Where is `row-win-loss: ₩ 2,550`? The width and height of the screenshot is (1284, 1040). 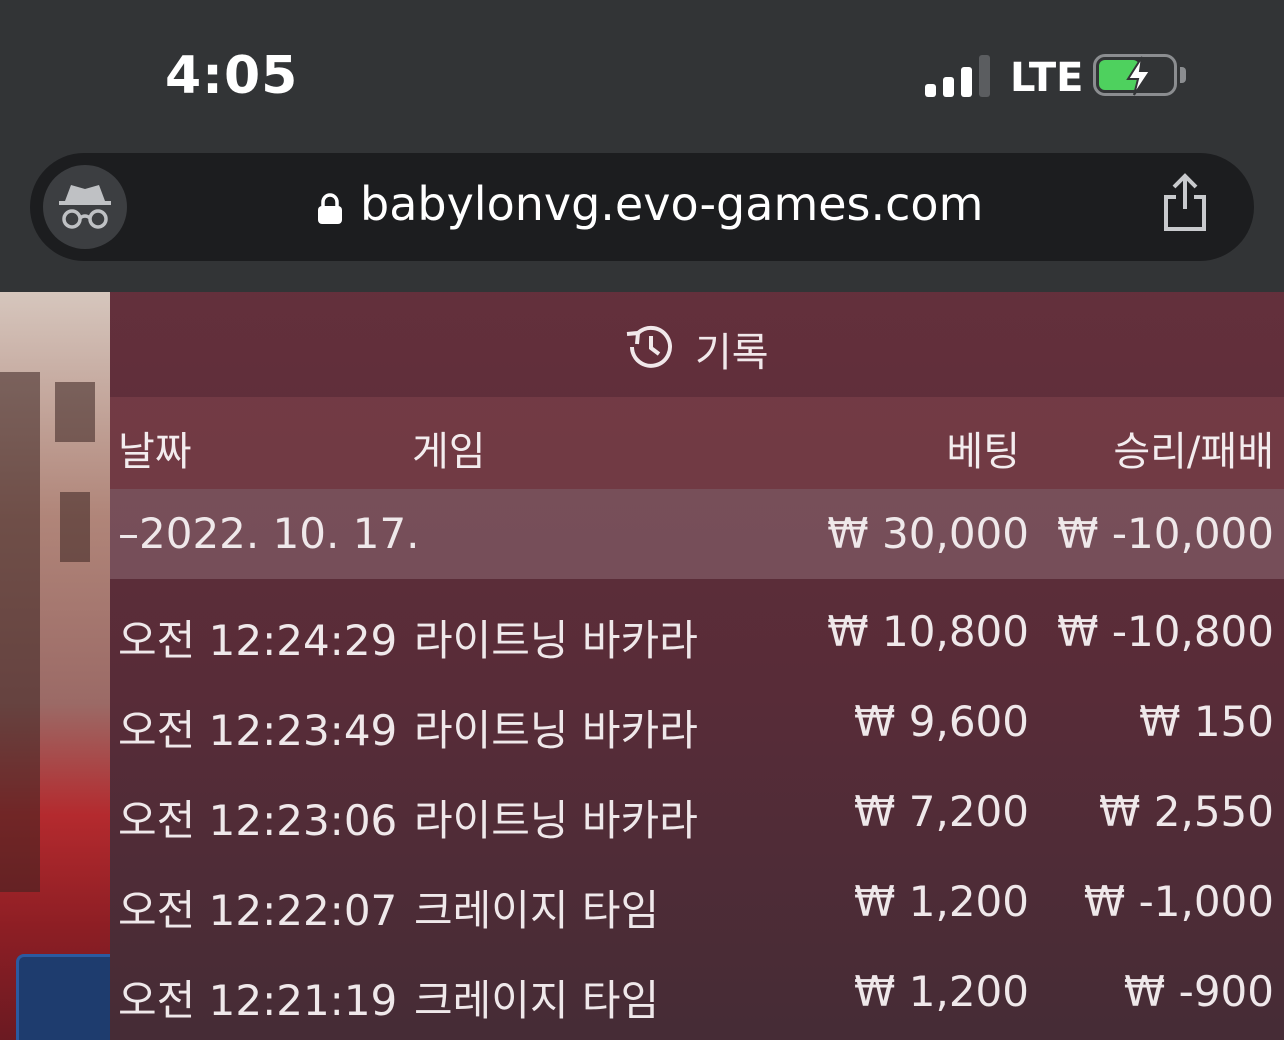 row-win-loss: ₩ 2,550 is located at coordinates (1186, 811).